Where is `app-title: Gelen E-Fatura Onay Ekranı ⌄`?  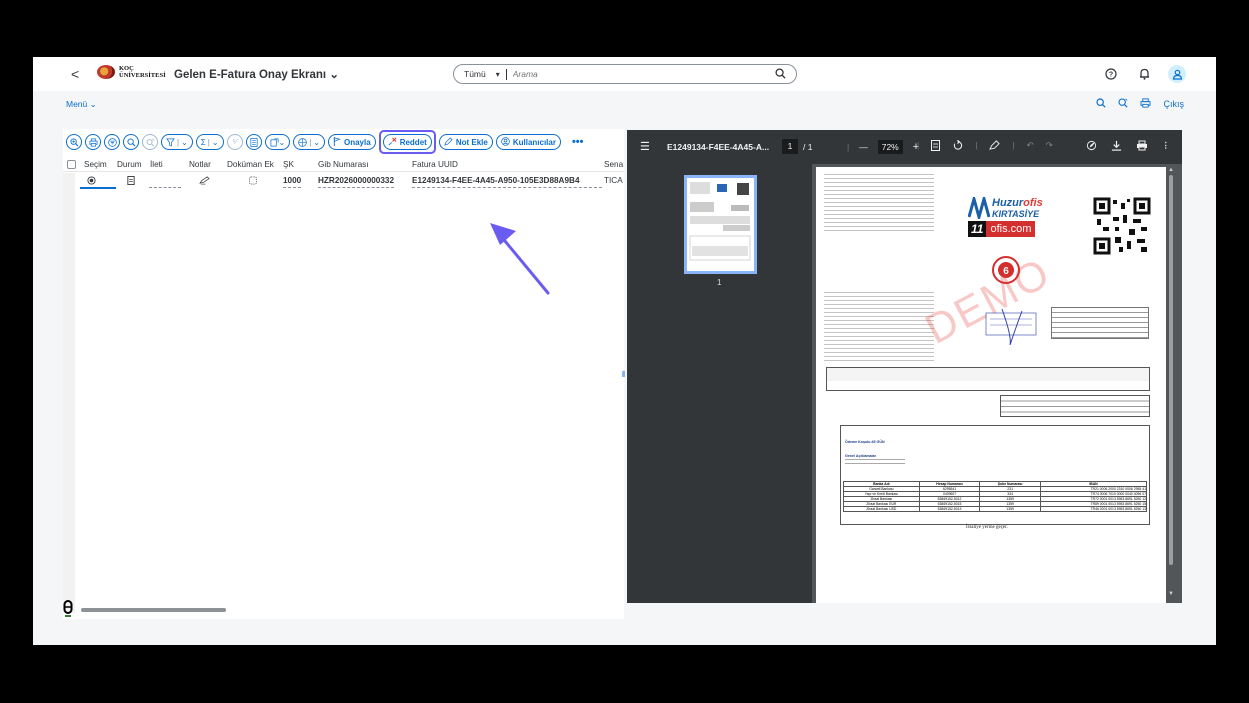 app-title: Gelen E-Fatura Onay Ekranı ⌄ is located at coordinates (256, 74).